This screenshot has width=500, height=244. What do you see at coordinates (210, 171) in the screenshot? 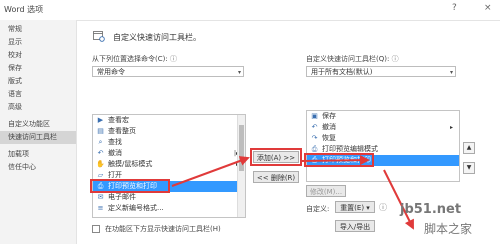
I see `arrow-to-add` at bounding box center [210, 171].